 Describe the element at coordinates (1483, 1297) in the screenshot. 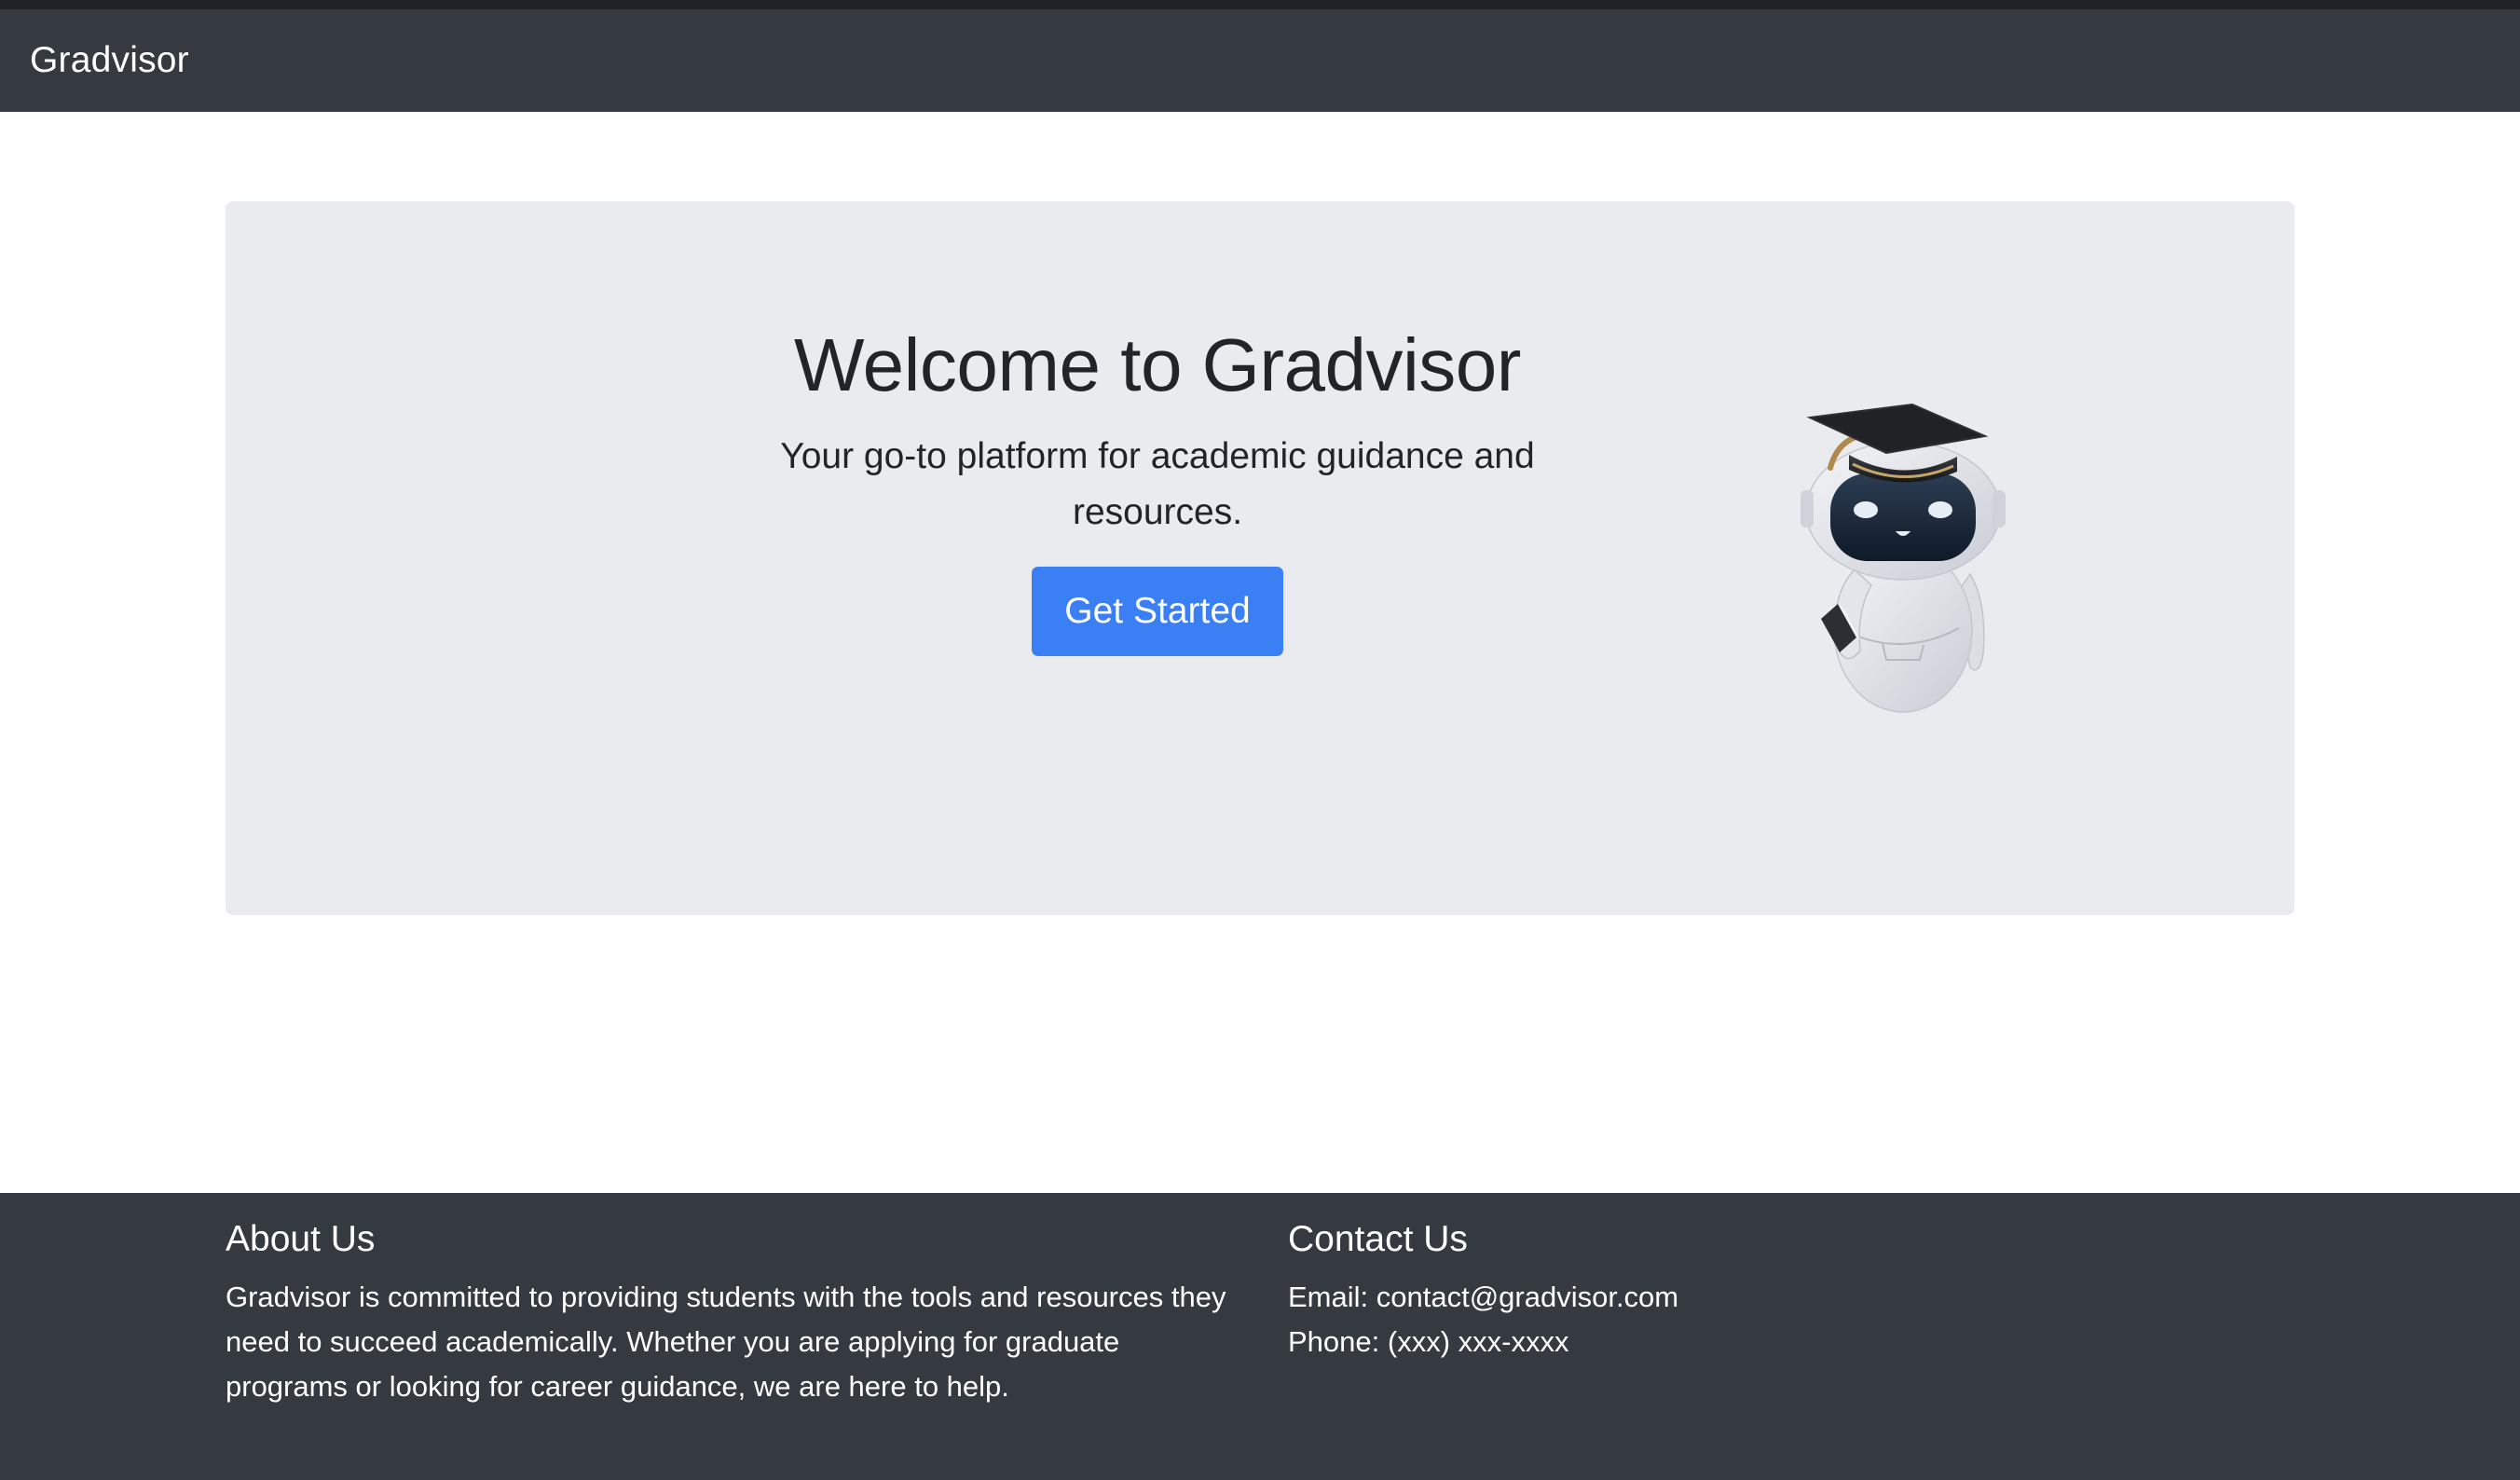

I see `contact-email: Email: contact@gradvisor.com` at that location.